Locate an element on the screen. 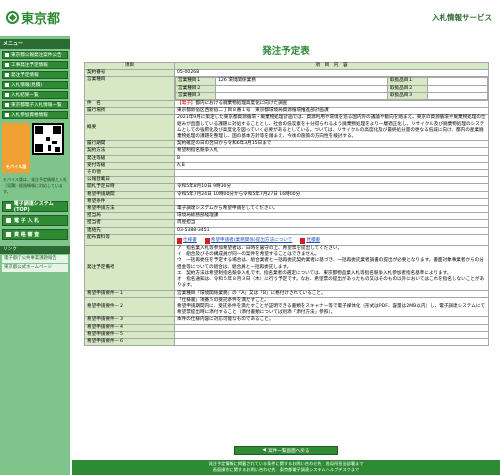 This screenshot has width=500, height=475. link-heading: リンク is located at coordinates (35, 250).